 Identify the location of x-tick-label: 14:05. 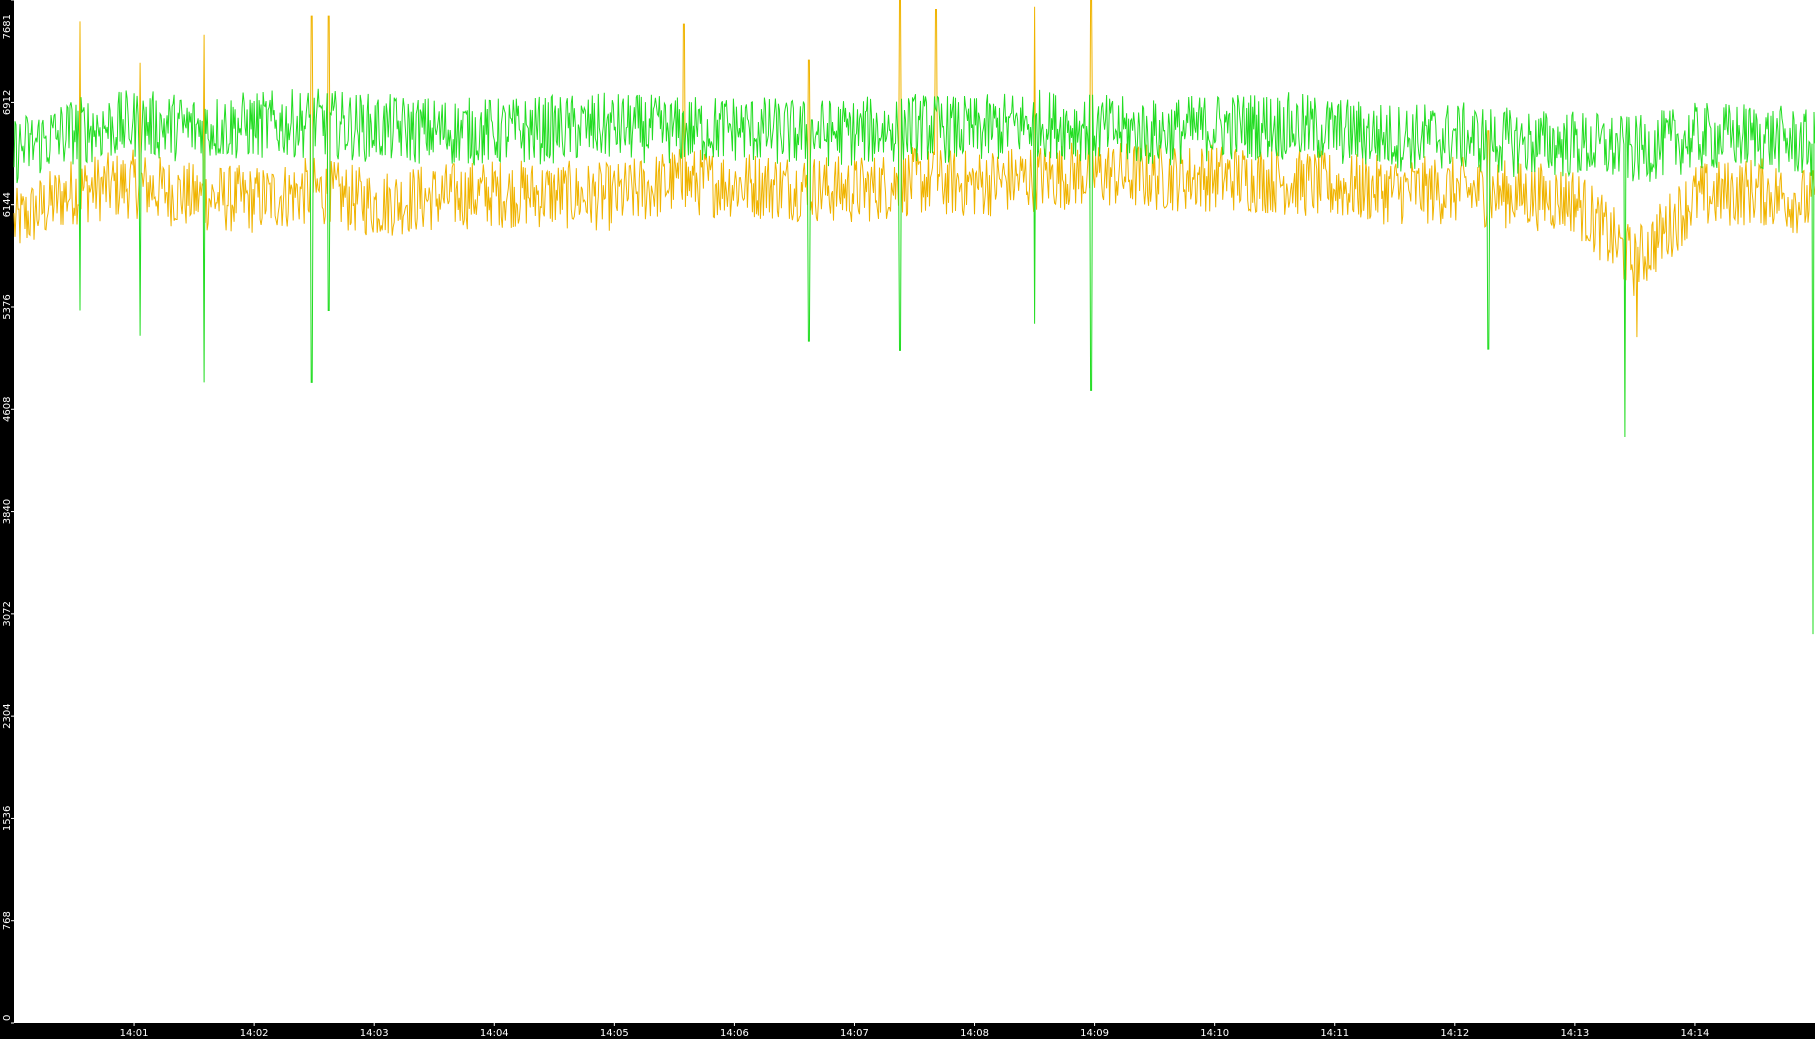
(614, 1033).